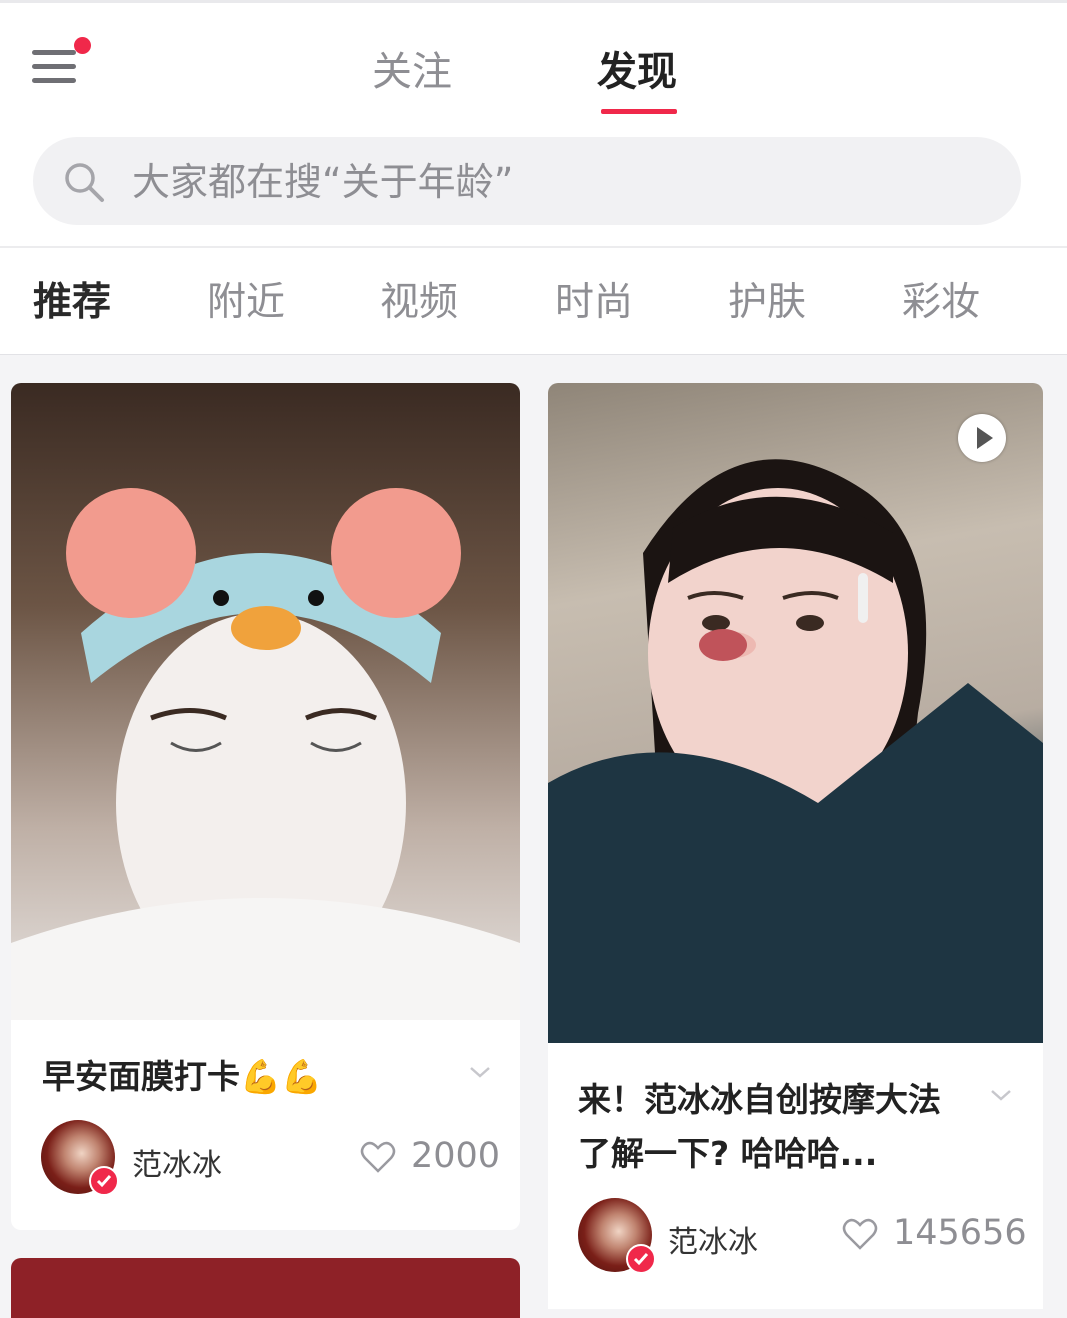 The height and width of the screenshot is (1318, 1067). Describe the element at coordinates (533, 1) in the screenshot. I see `status-divider` at that location.